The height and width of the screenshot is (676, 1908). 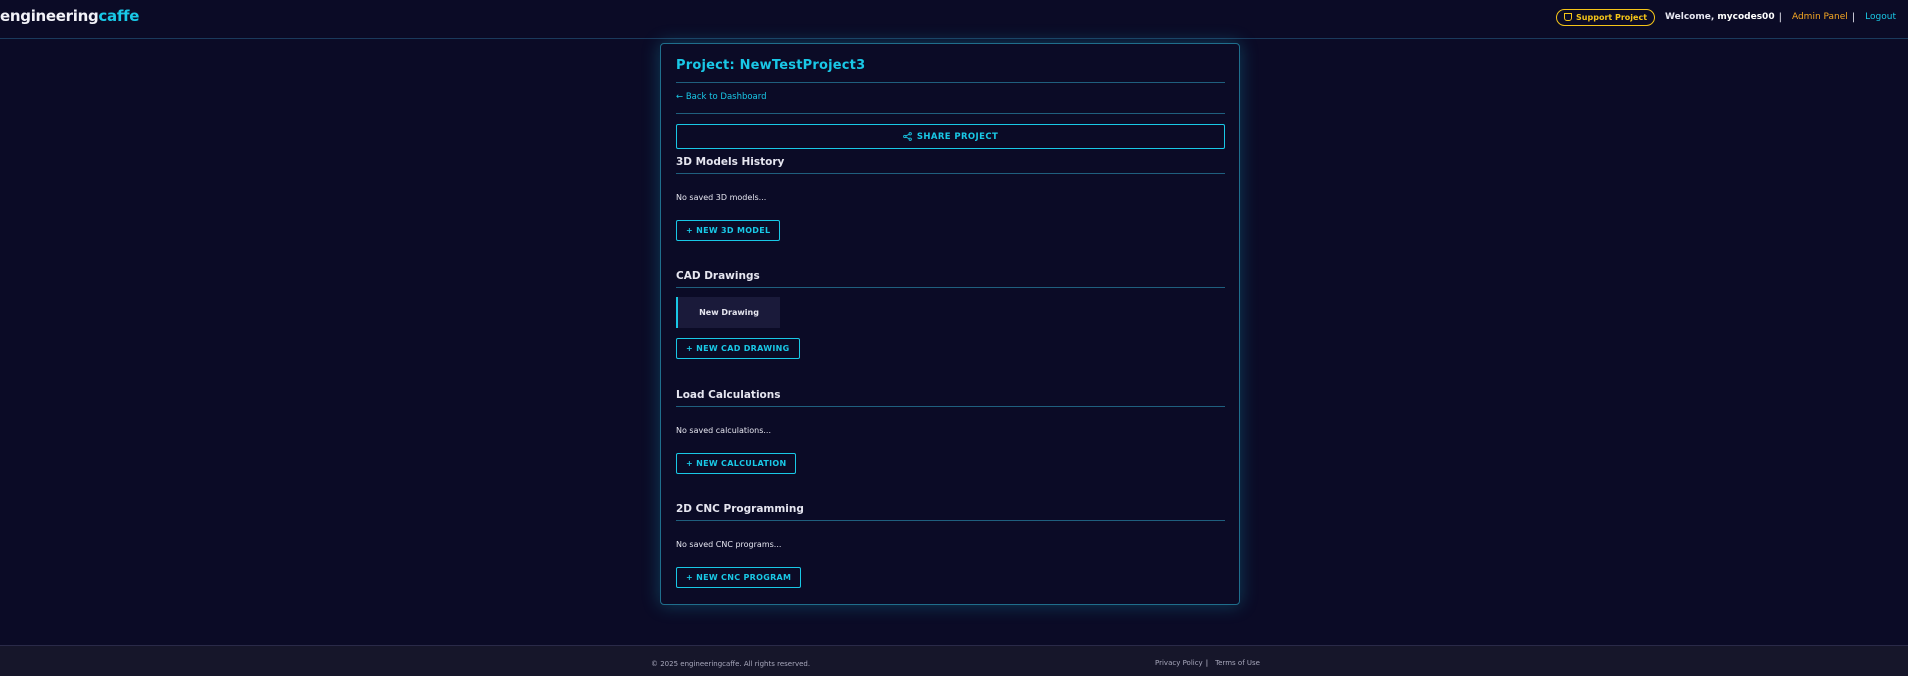 I want to click on new-calculation-button: + NEW CALCULATION, so click(x=736, y=463).